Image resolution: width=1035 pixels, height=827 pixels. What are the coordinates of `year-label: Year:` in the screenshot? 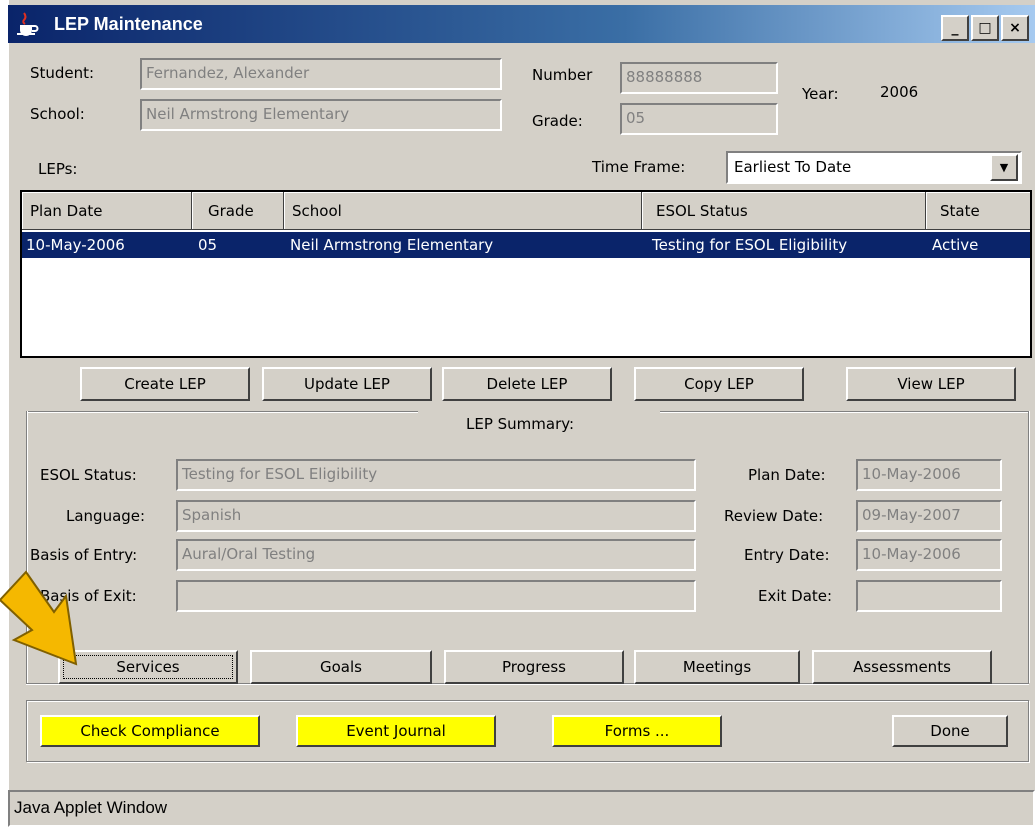 It's located at (820, 94).